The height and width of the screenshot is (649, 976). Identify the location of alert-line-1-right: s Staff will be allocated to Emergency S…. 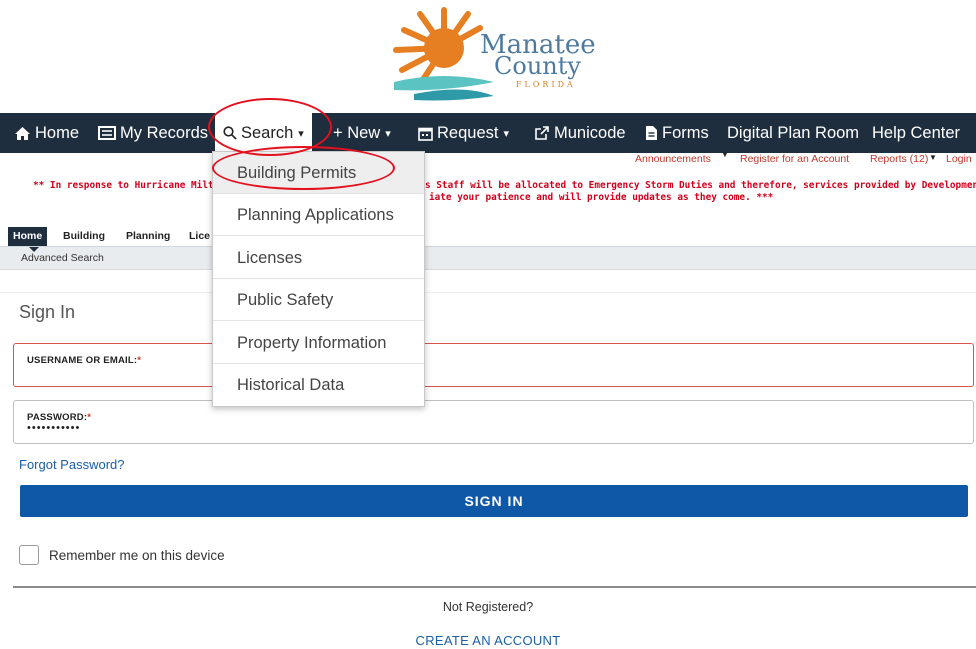
(700, 185).